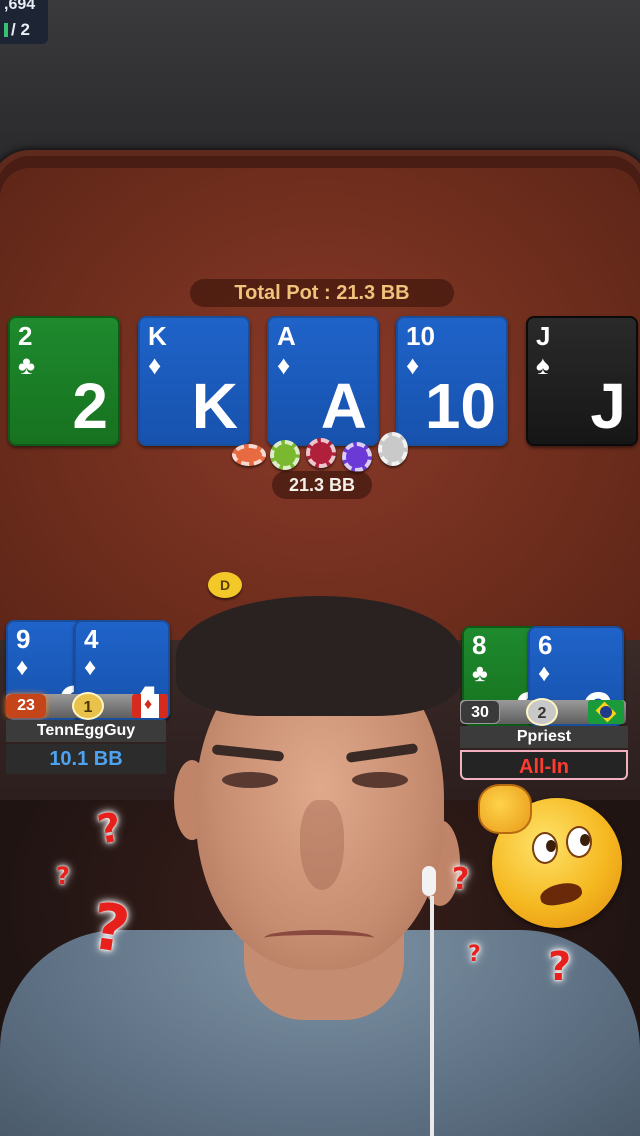 The width and height of the screenshot is (640, 1136). I want to click on hud-chip-count: ,694, so click(20, 6).